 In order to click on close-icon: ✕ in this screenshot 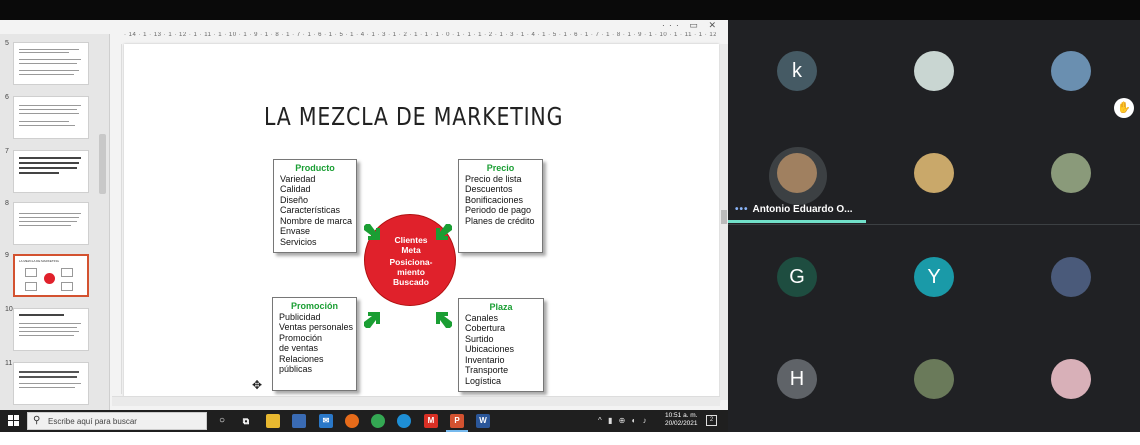, I will do `click(714, 25)`.